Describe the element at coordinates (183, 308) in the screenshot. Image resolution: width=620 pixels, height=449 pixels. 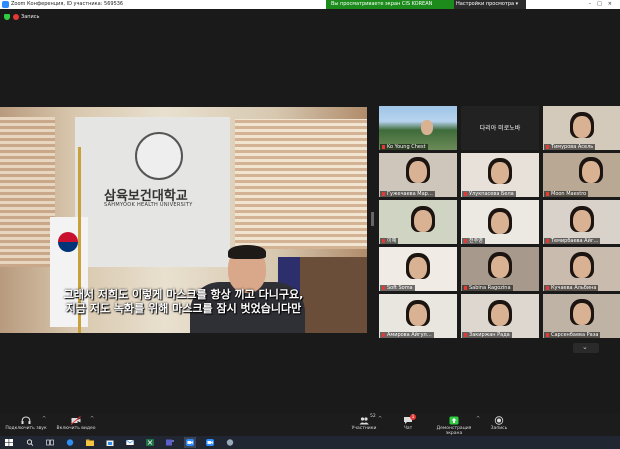
I see `subtitle-line-2: 지금 저도 녹화를 위해 마스크를 잠시 벗었습니다만` at that location.